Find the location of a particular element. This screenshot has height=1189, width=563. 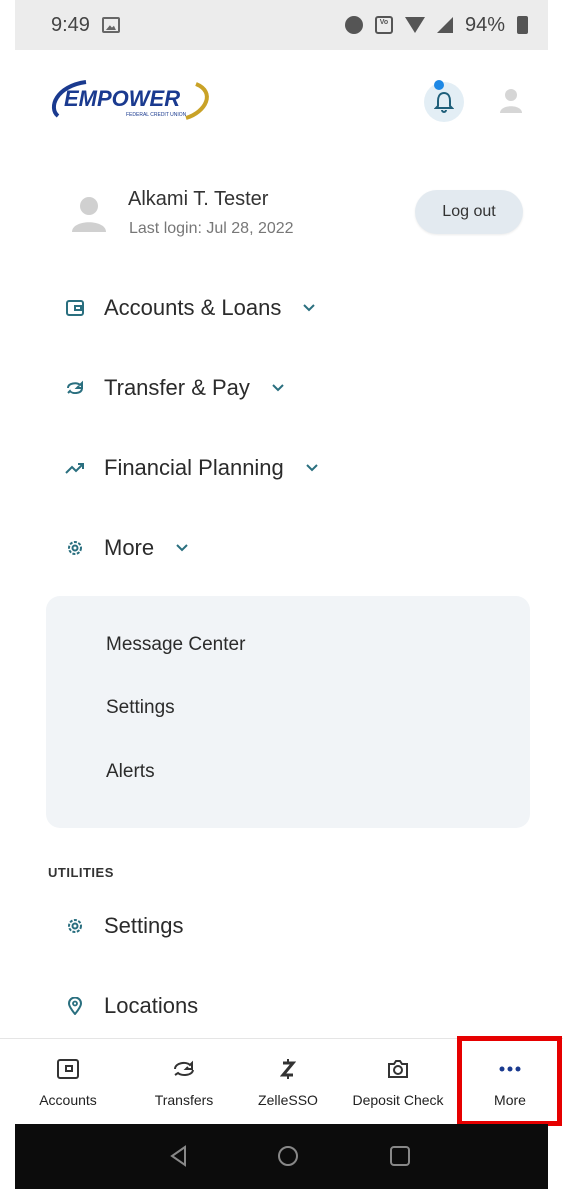

last-login: Last login: Jul 28, 2022 is located at coordinates (211, 228).